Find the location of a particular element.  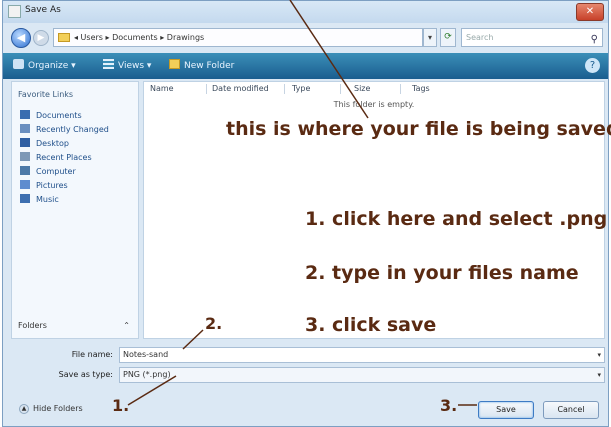

column-header-size: Size is located at coordinates (362, 88).